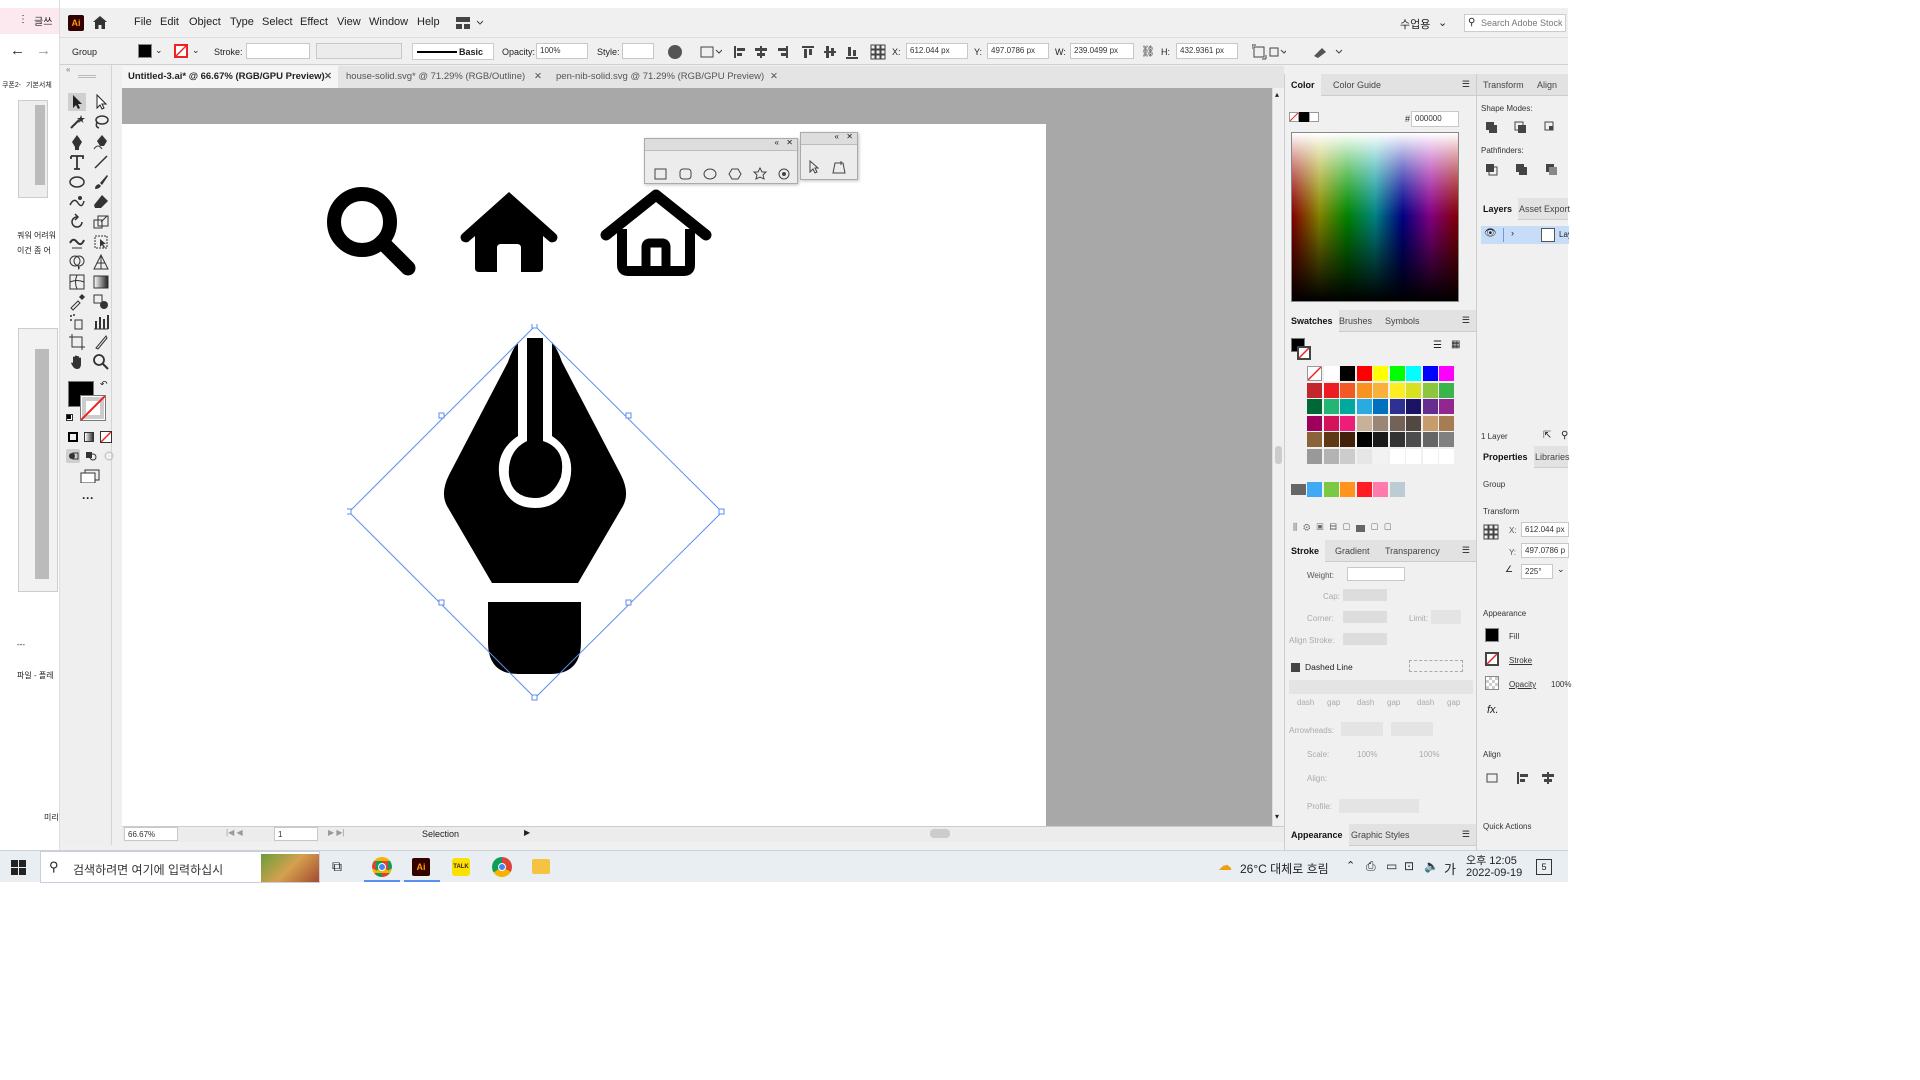 The height and width of the screenshot is (1080, 1920). I want to click on shape-mode-buttons, so click(1525, 127).